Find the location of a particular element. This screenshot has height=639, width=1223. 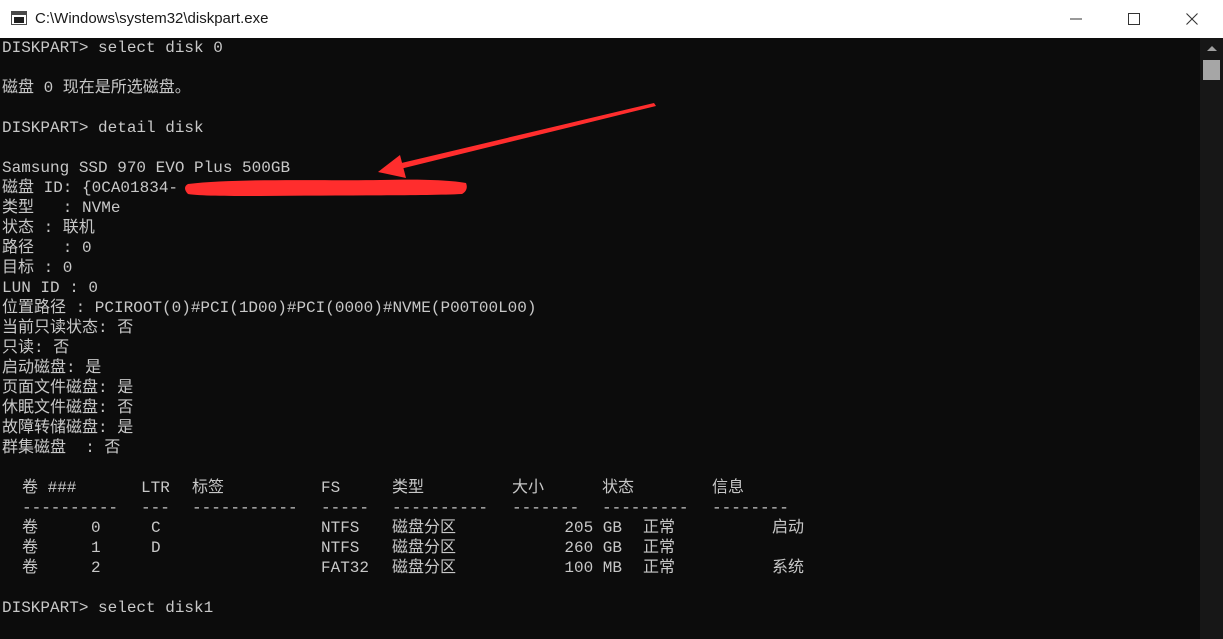

console-app-icon is located at coordinates (19, 18).